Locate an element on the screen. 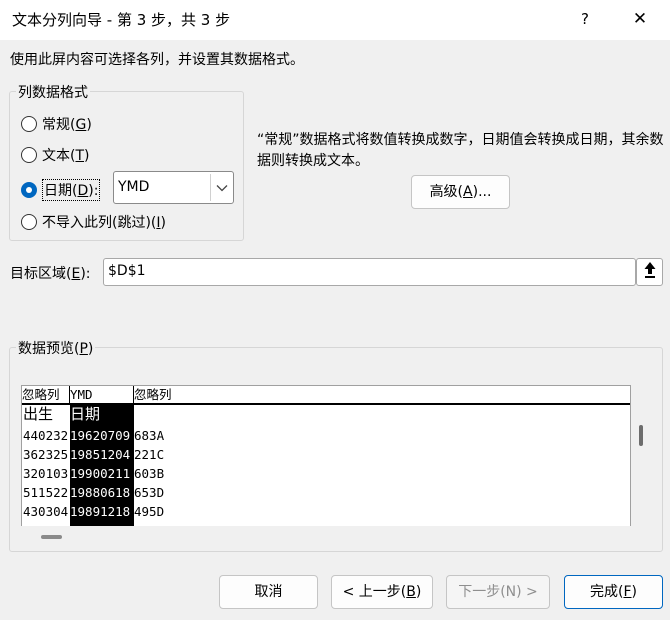  dialog-title: 文本分列向导 - 第 3 步，共 3 步 is located at coordinates (121, 20).